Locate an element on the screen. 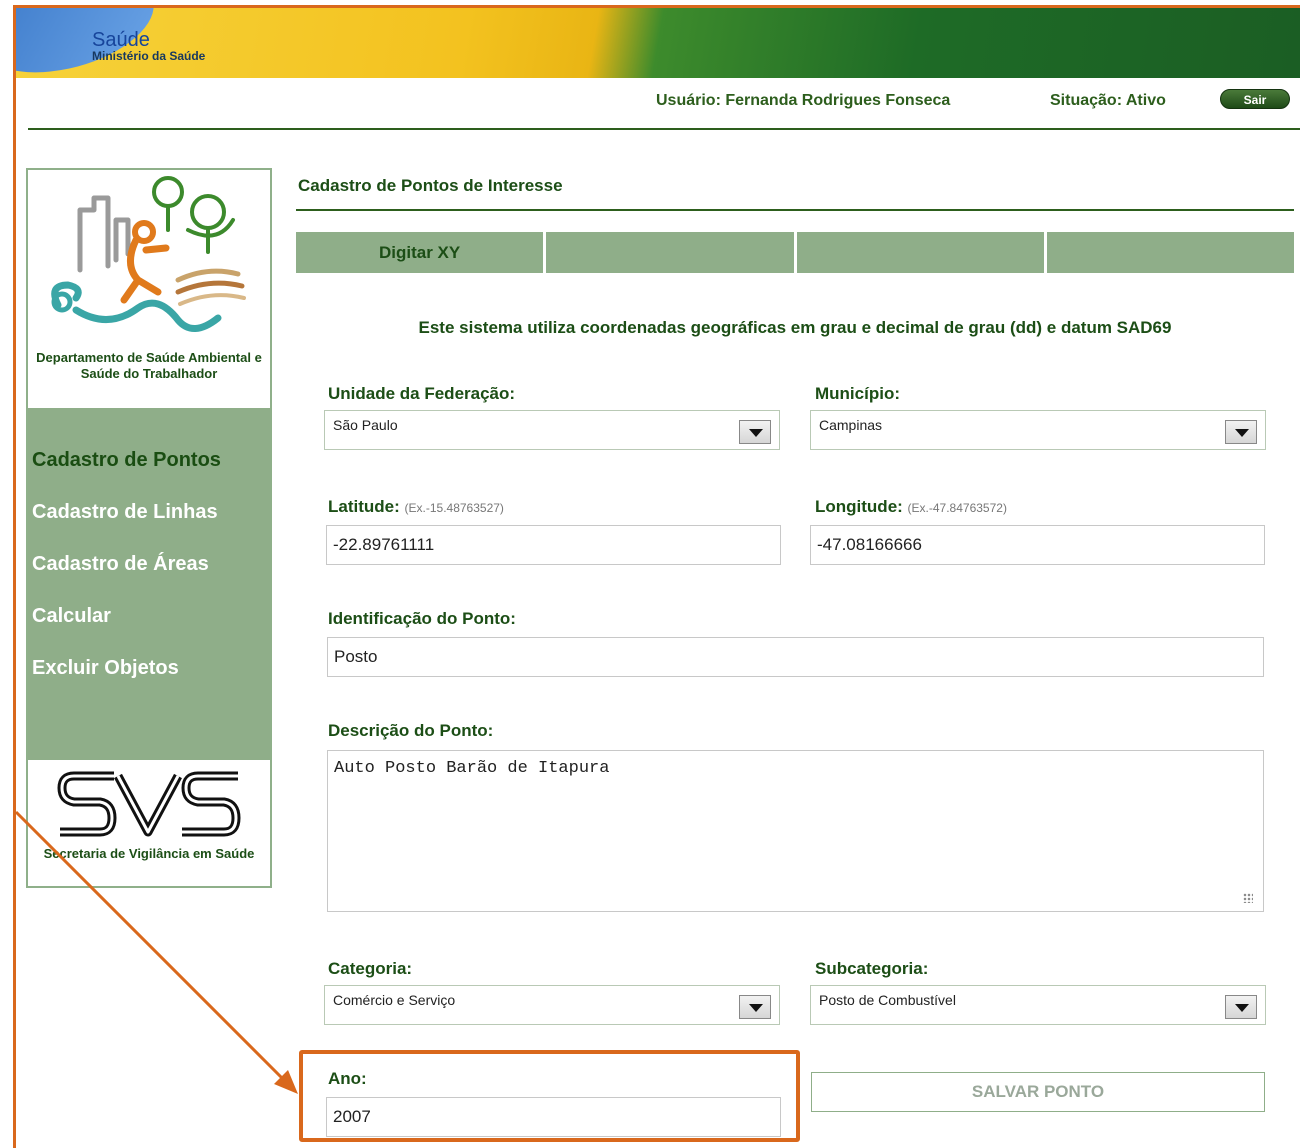 Image resolution: width=1300 pixels, height=1148 pixels. svs-logo-icon is located at coordinates (149, 804).